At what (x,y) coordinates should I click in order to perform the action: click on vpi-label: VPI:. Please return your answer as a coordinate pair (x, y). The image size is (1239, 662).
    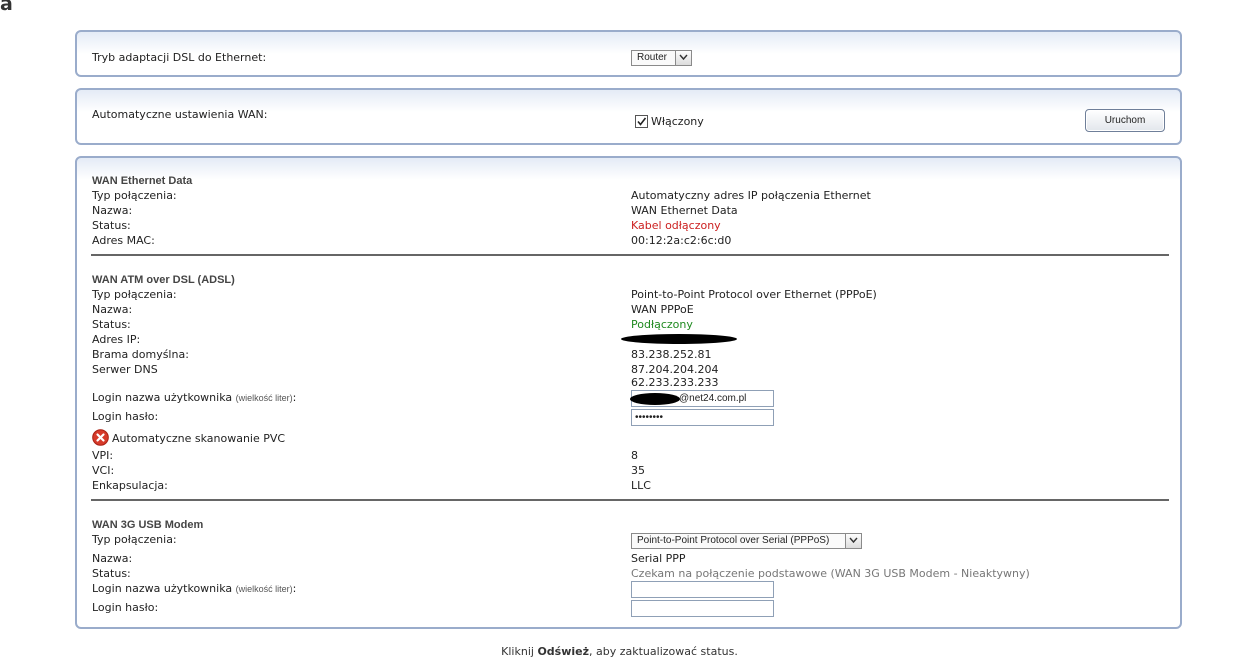
    Looking at the image, I should click on (103, 455).